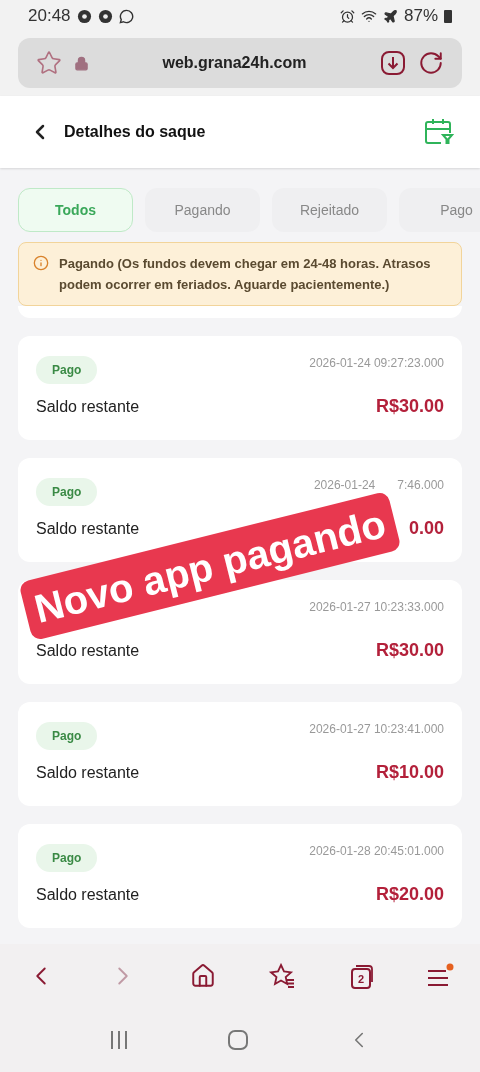  I want to click on url-text: web.grana24h.com, so click(234, 63).